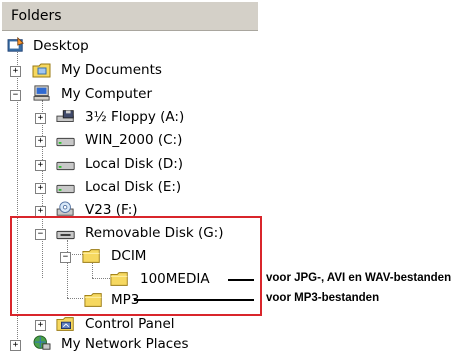 Image resolution: width=470 pixels, height=356 pixels. I want to click on floppy-drive-icon, so click(65, 116).